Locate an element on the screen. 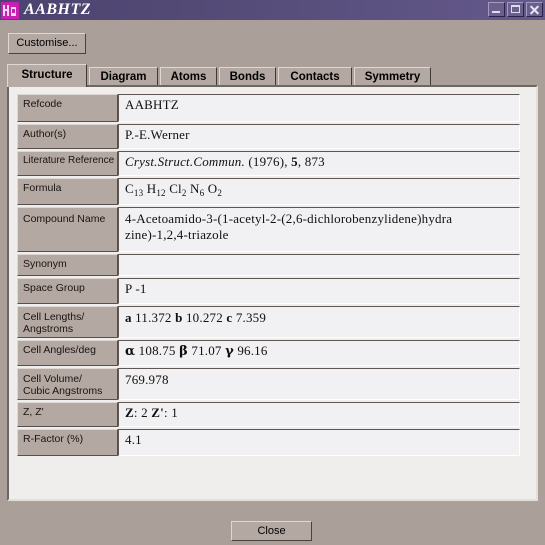 The width and height of the screenshot is (545, 545). close-window-button is located at coordinates (534, 9).